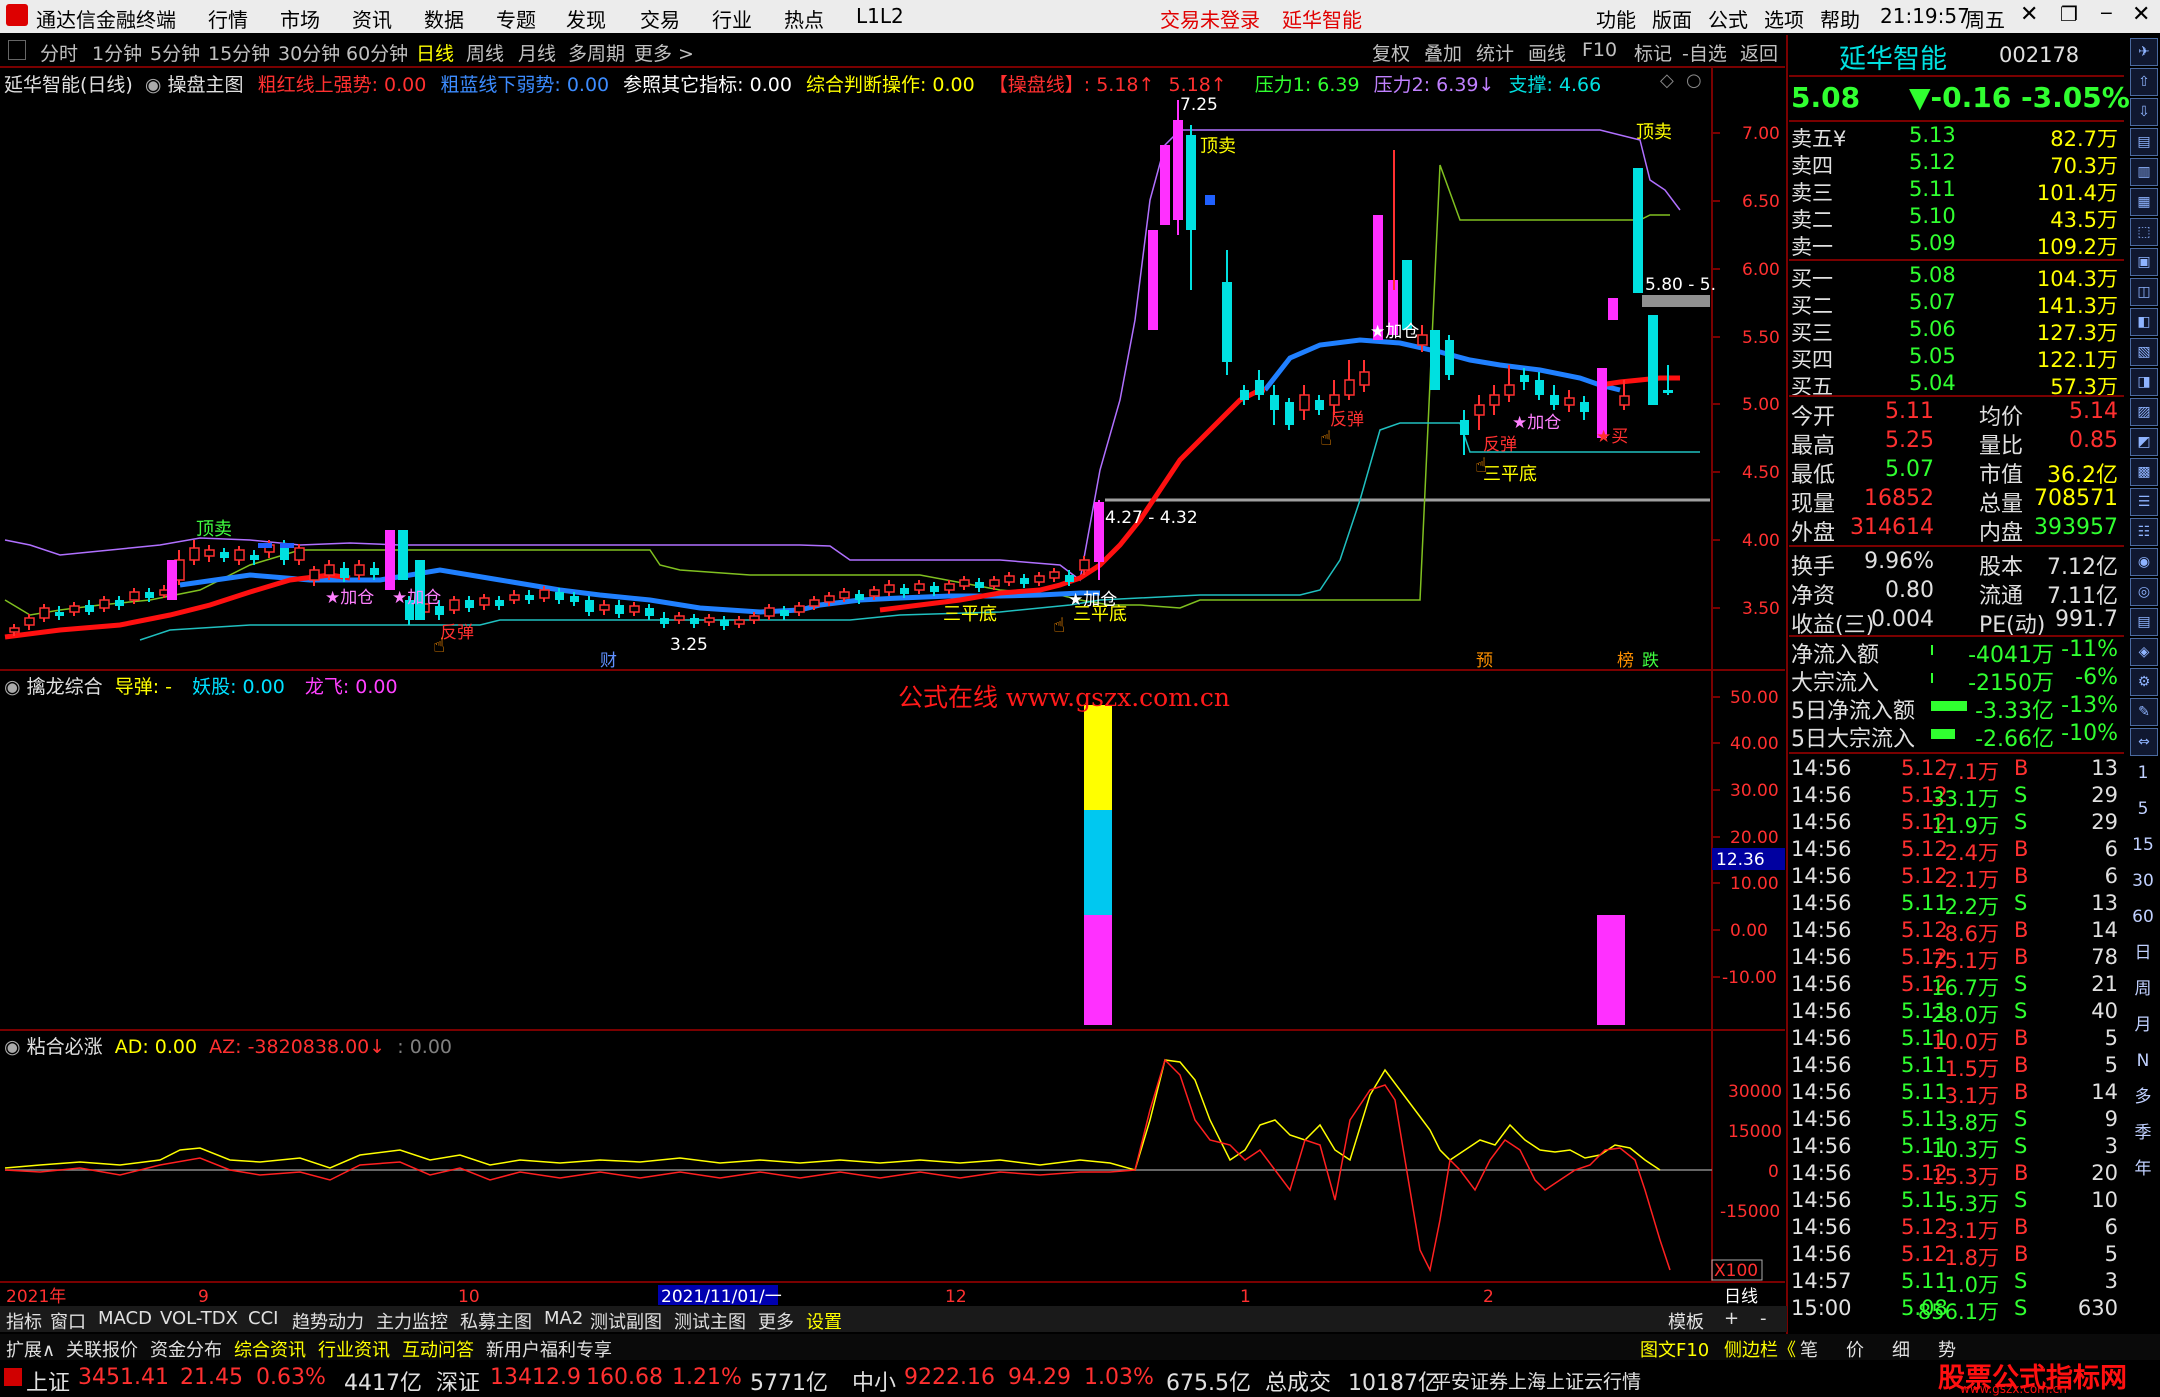 The height and width of the screenshot is (1397, 2160). I want to click on tab-indicator: 指标, so click(24, 1321).